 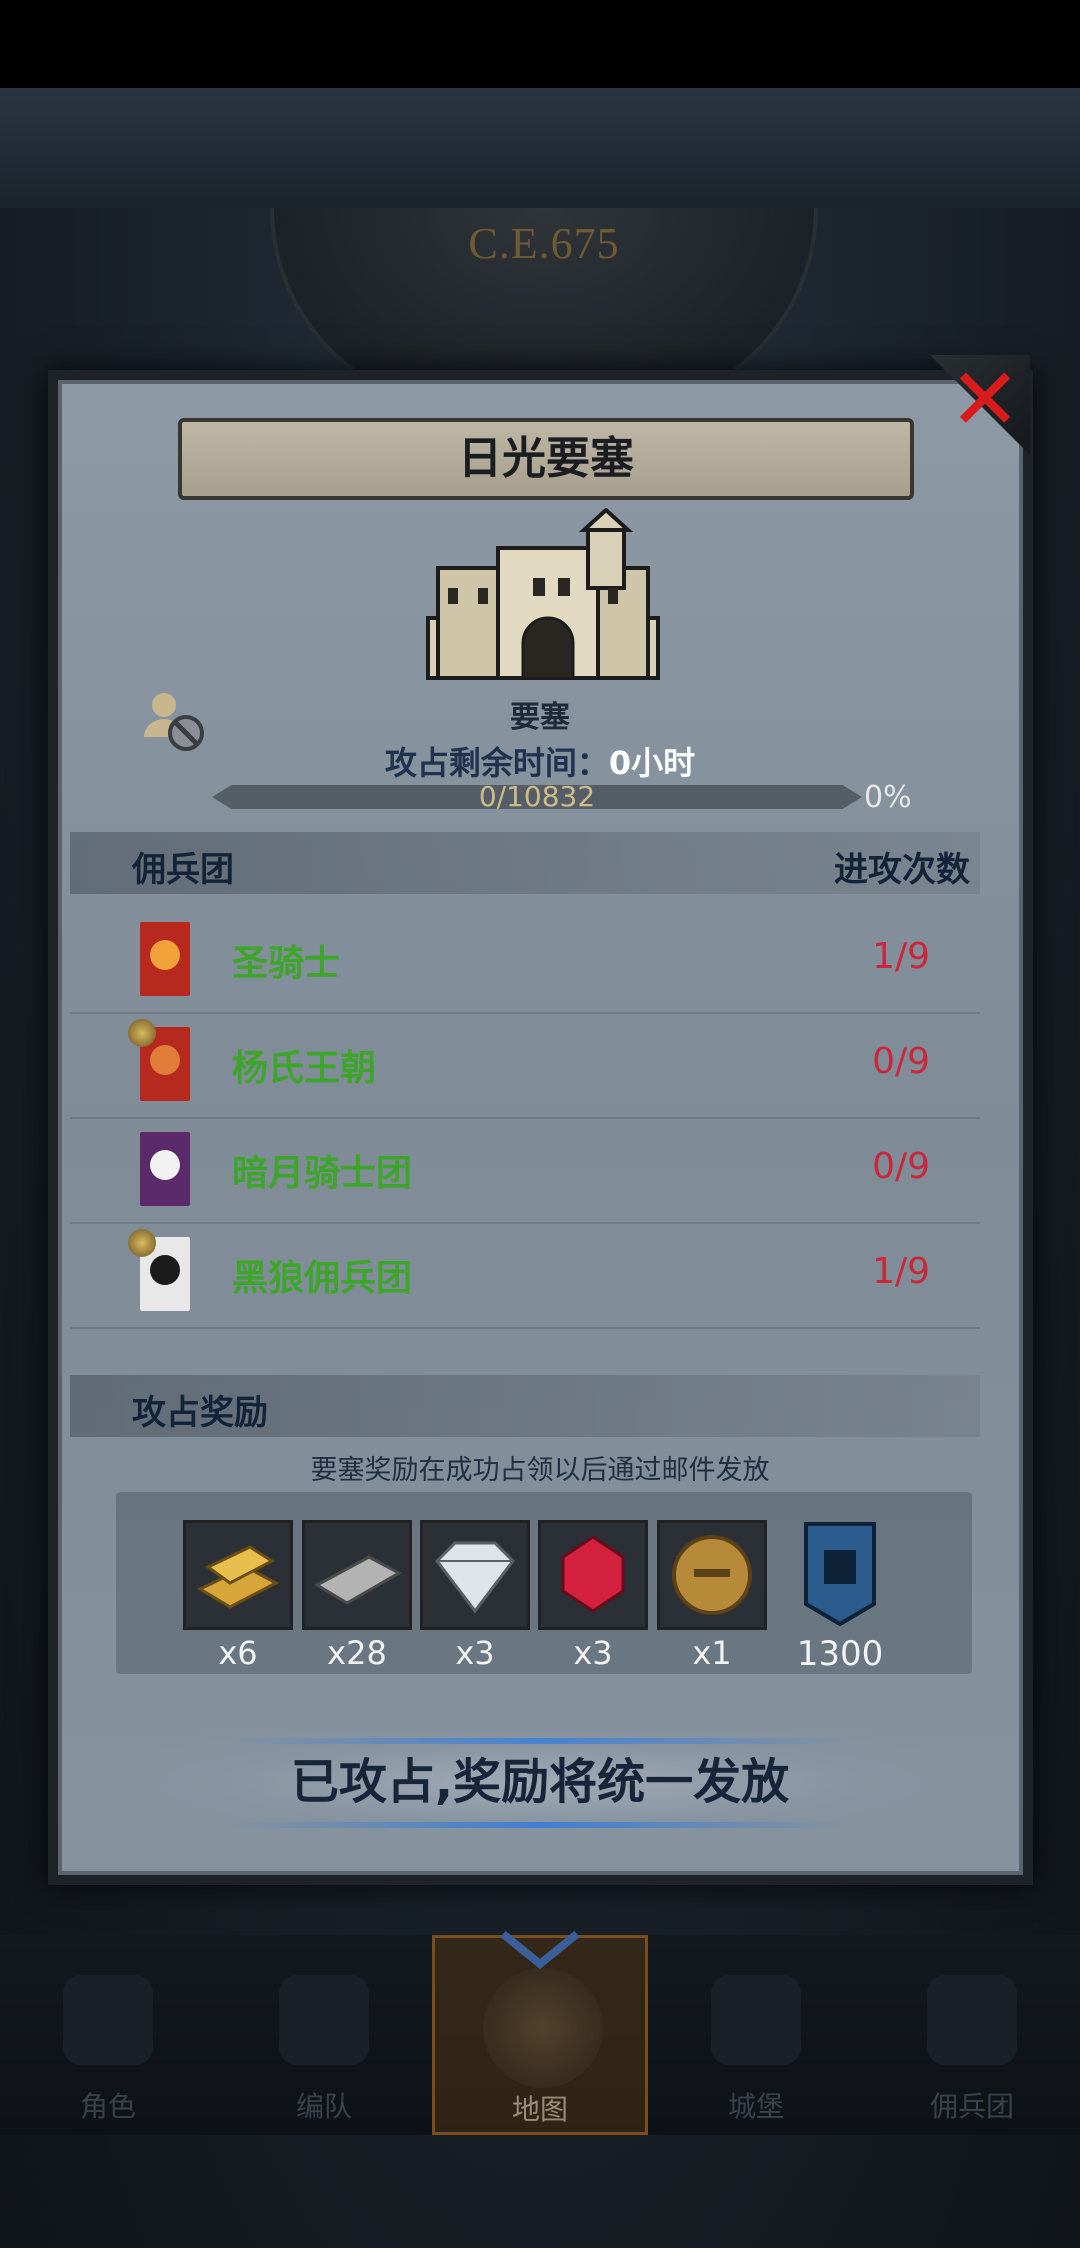 I want to click on nav-label: 角色, so click(x=107, y=2106).